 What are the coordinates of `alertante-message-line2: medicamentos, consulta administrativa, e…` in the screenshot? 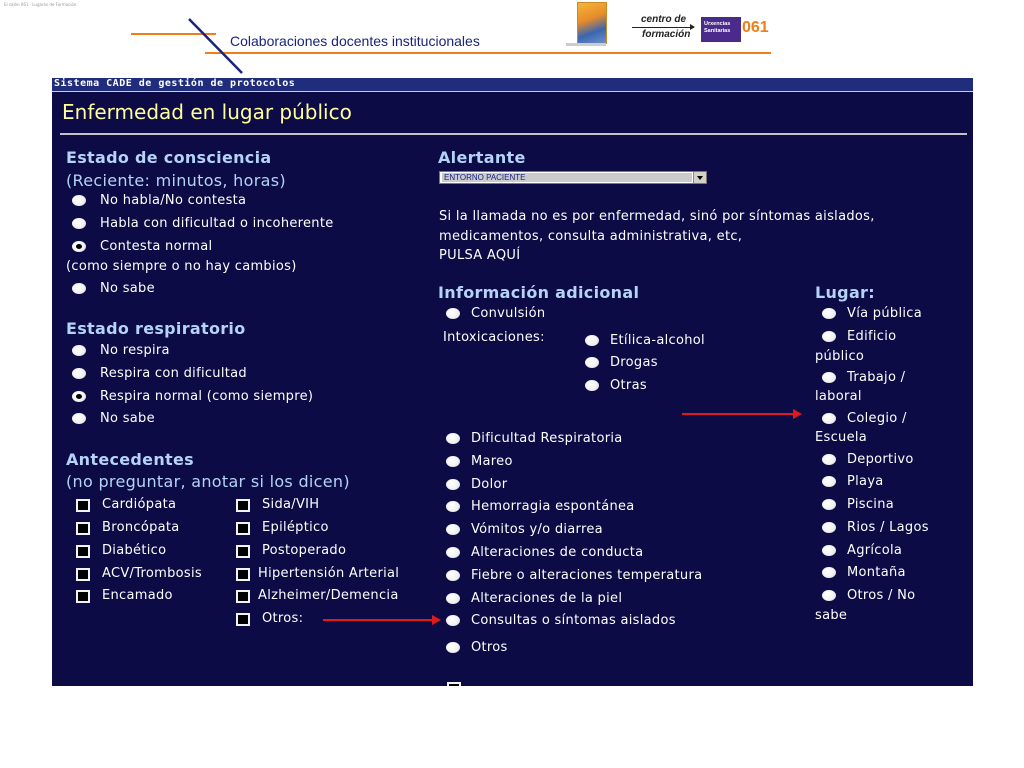 It's located at (590, 236).